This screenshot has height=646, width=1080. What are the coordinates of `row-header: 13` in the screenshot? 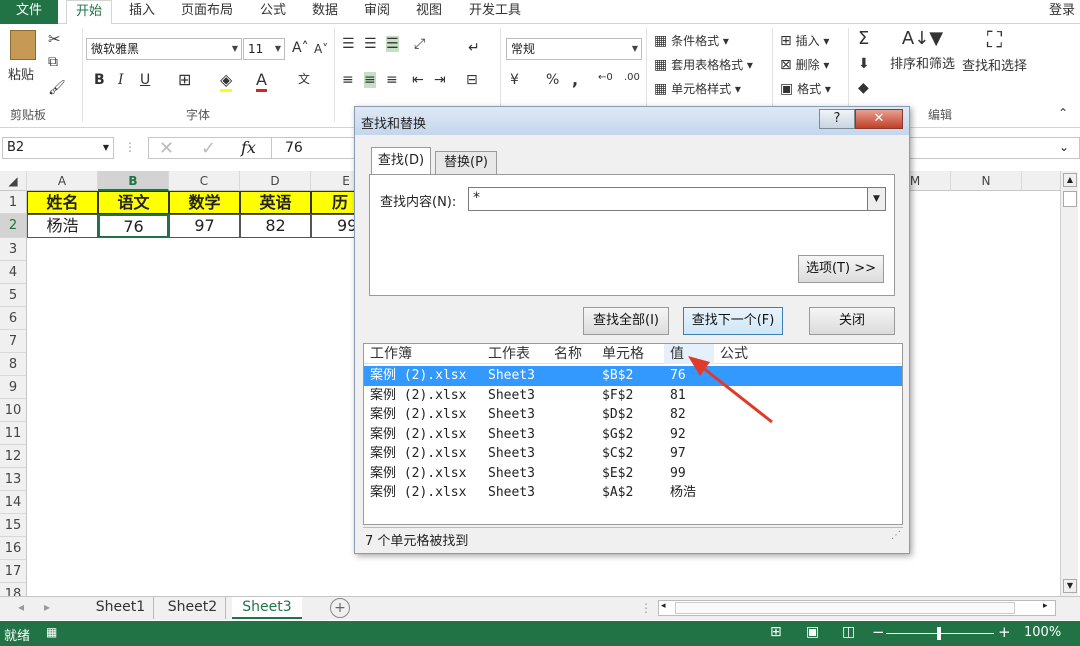 It's located at (13, 479).